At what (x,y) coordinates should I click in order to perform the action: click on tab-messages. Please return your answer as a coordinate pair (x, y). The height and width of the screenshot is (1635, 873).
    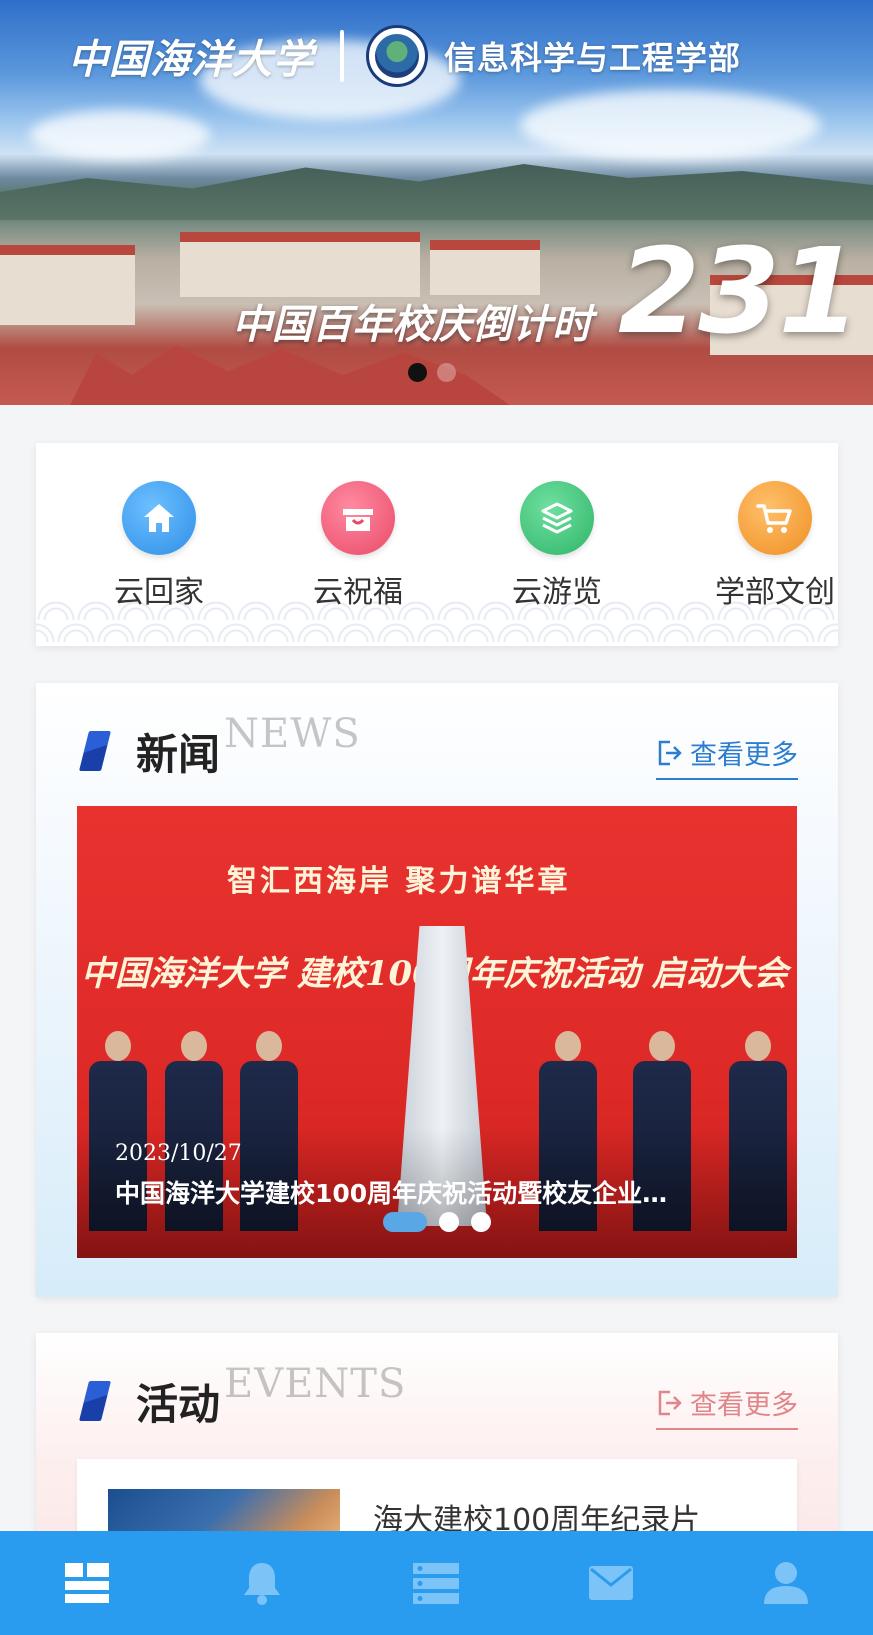
    Looking at the image, I should click on (611, 1583).